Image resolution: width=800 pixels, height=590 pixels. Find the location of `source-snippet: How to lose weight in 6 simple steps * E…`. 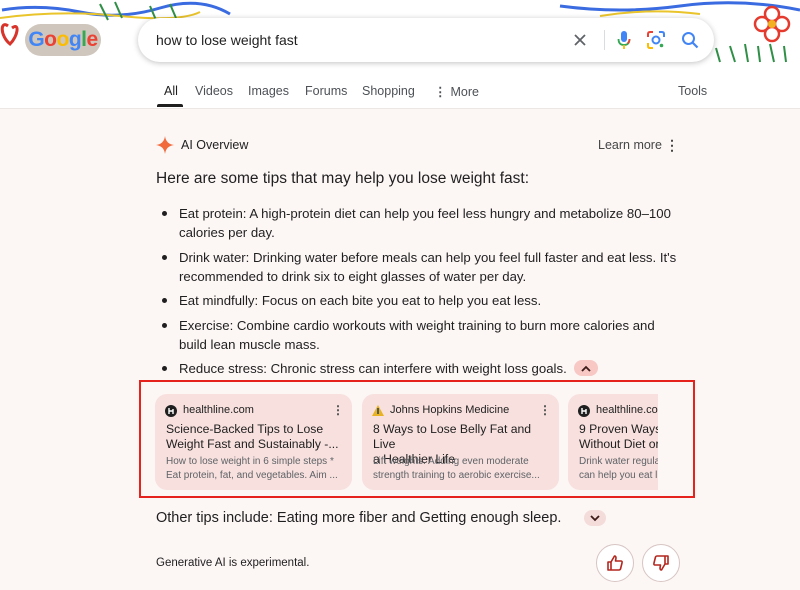

source-snippet: How to lose weight in 6 simple steps * E… is located at coordinates (252, 468).